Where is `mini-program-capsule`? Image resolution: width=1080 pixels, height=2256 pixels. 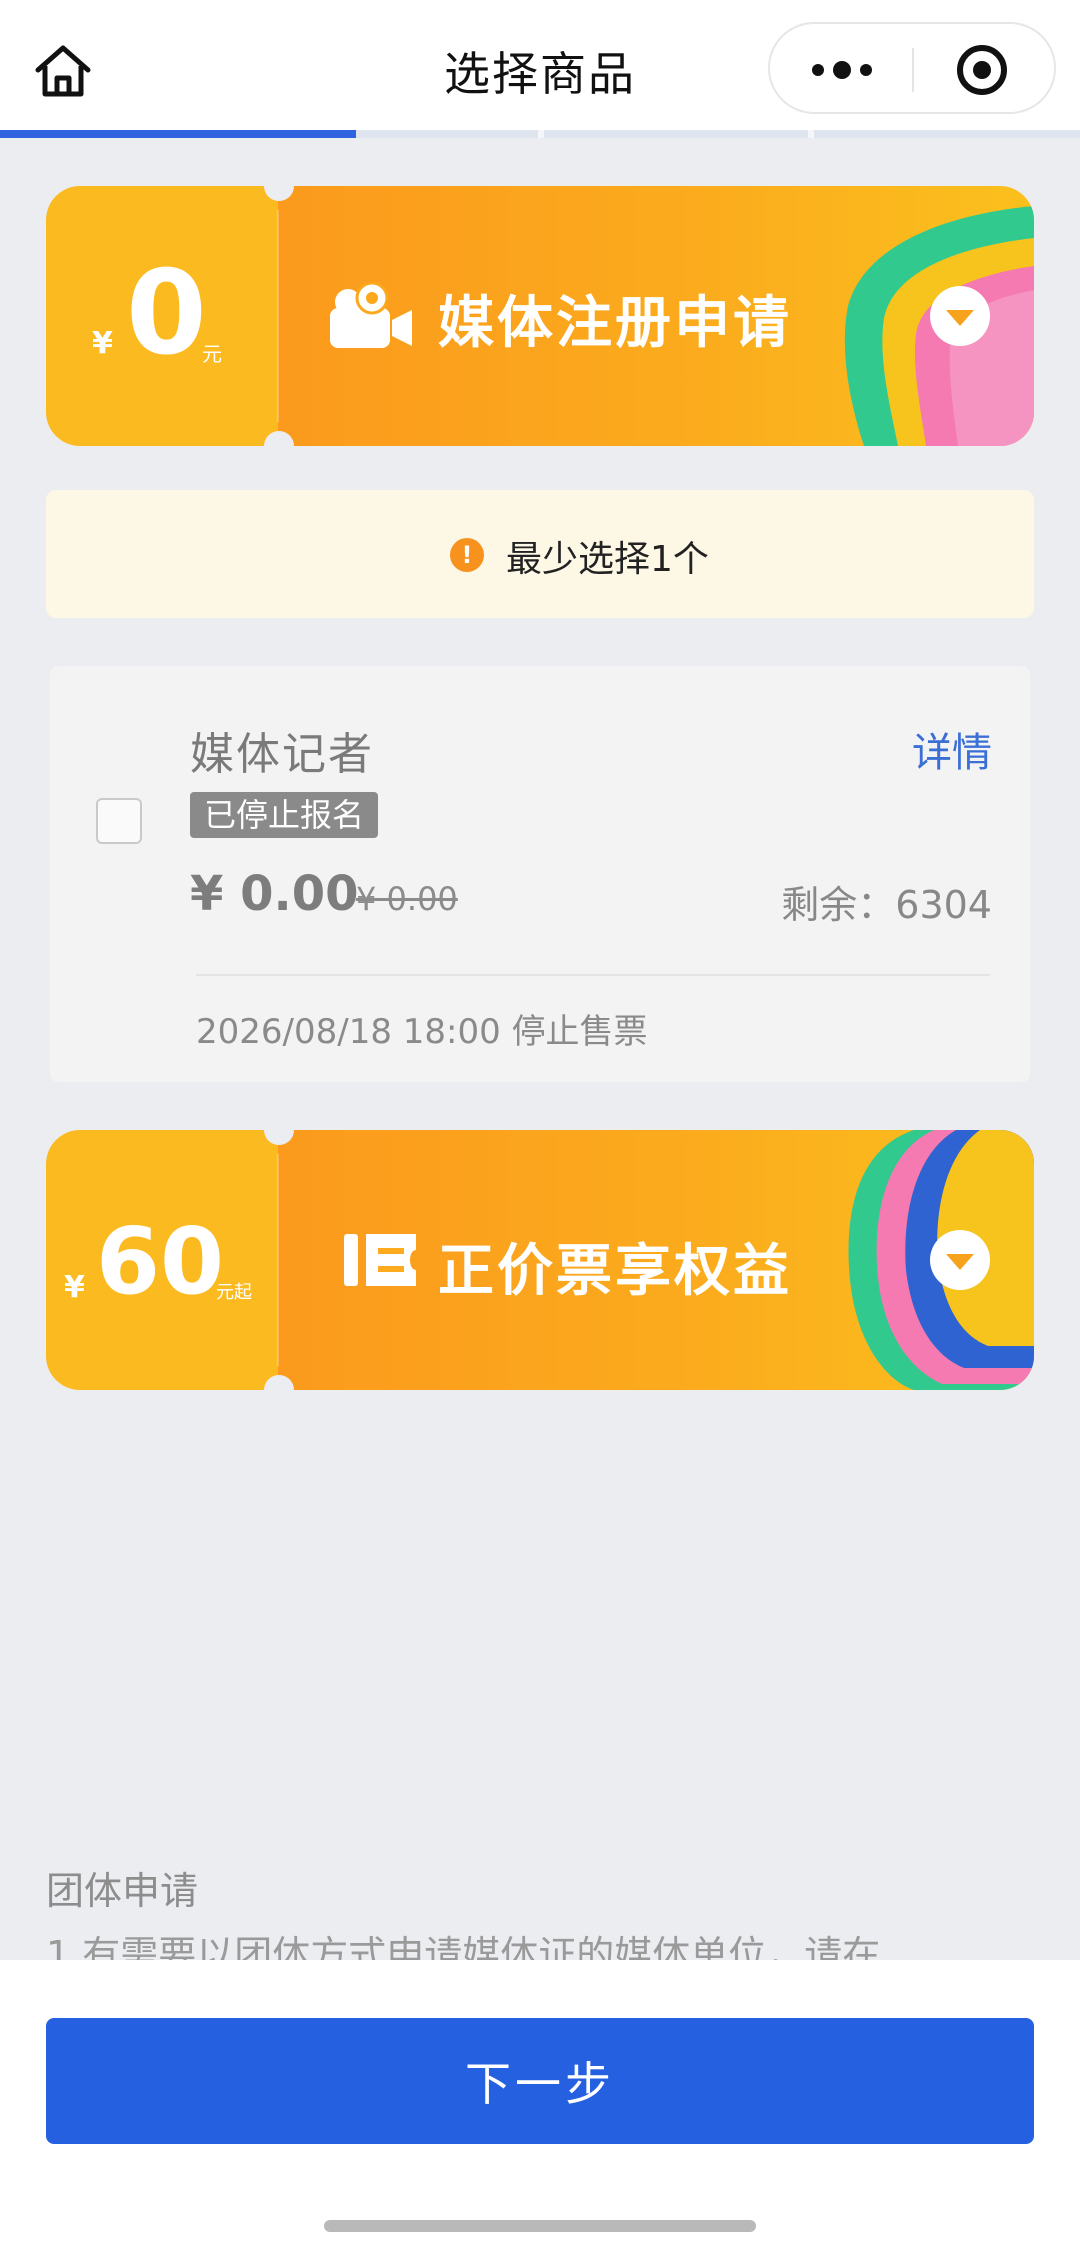 mini-program-capsule is located at coordinates (912, 68).